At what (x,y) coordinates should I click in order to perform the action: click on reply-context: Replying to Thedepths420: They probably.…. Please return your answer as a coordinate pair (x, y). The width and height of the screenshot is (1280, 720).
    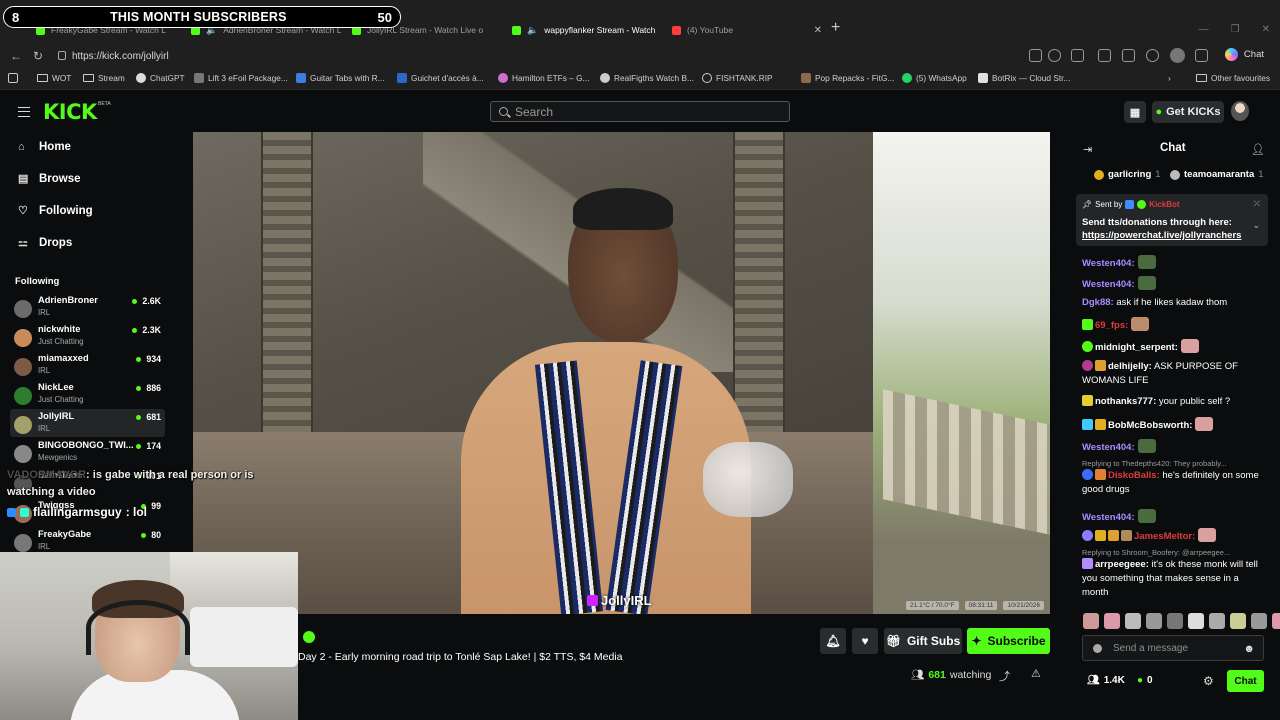
    Looking at the image, I should click on (1174, 463).